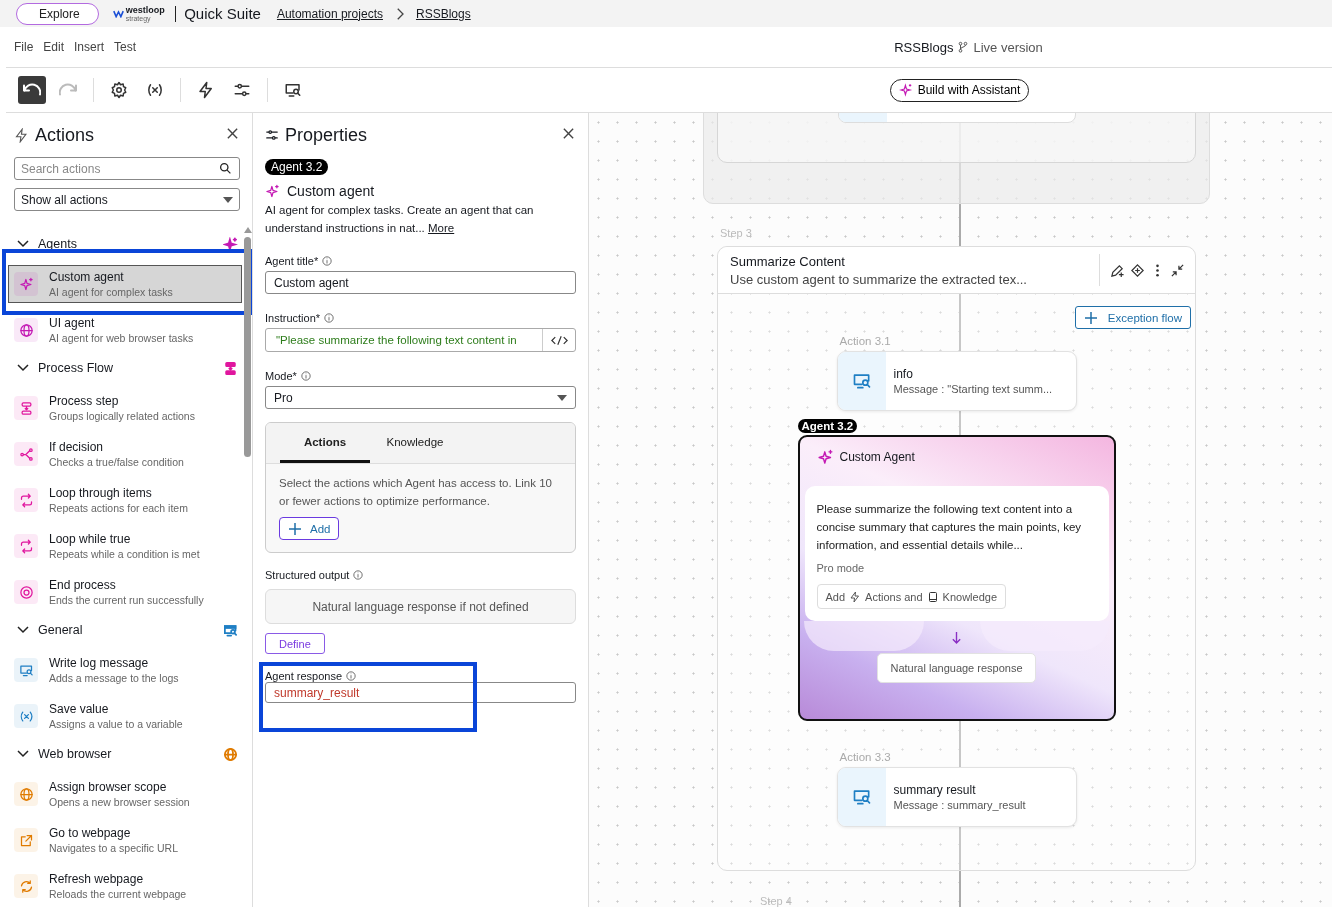 Image resolution: width=1332 pixels, height=907 pixels. What do you see at coordinates (825, 457) in the screenshot?
I see `sparkle-icon` at bounding box center [825, 457].